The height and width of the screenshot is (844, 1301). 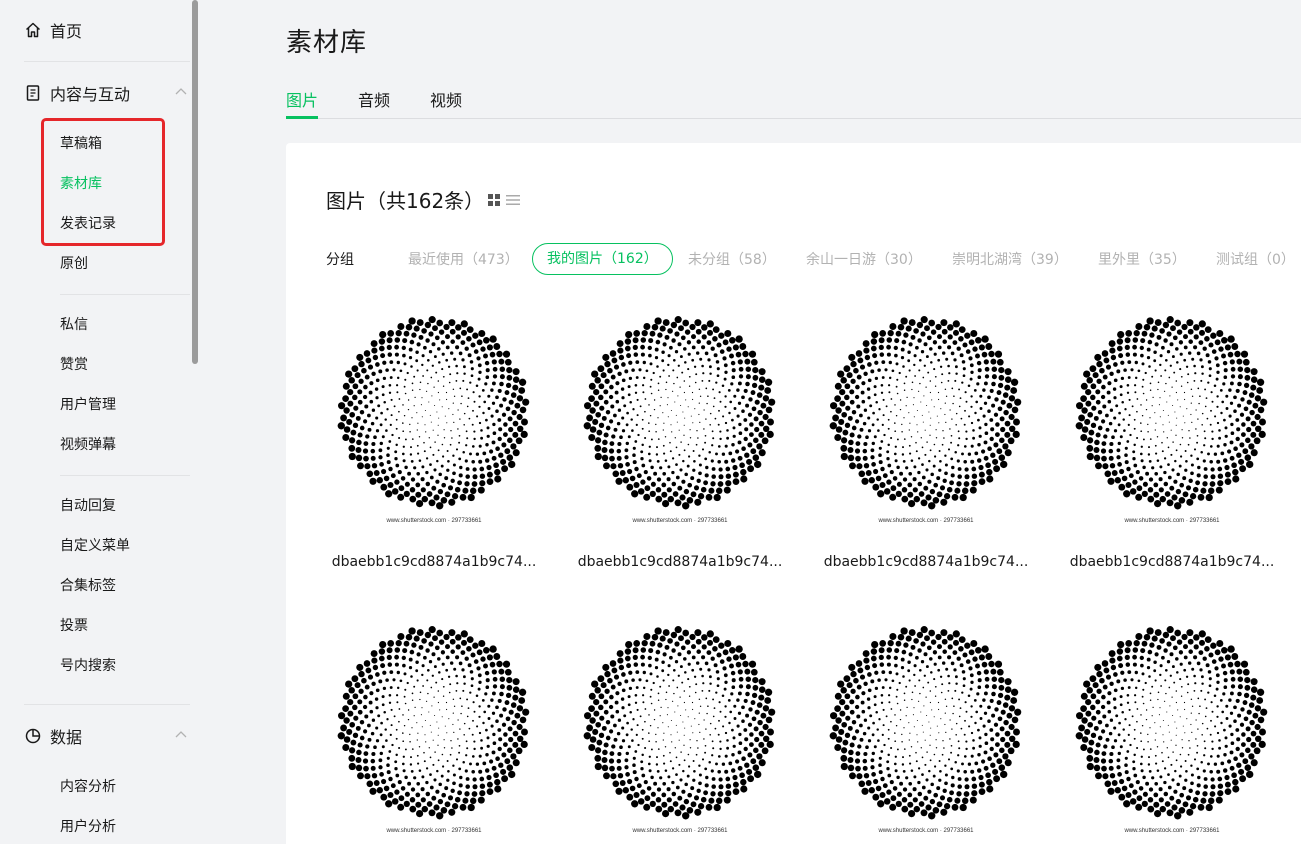 I want to click on group-chip-liwaili: 里外里（35）, so click(x=1142, y=259).